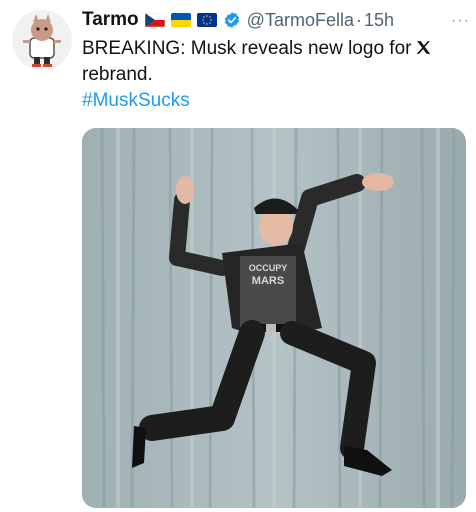  What do you see at coordinates (154, 20) in the screenshot?
I see `czech-flag-icon` at bounding box center [154, 20].